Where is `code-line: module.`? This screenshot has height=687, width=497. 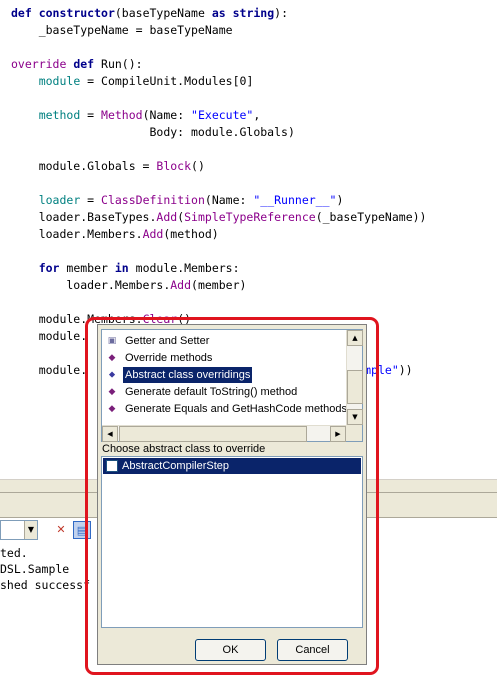
code-line: module. is located at coordinates (49, 336).